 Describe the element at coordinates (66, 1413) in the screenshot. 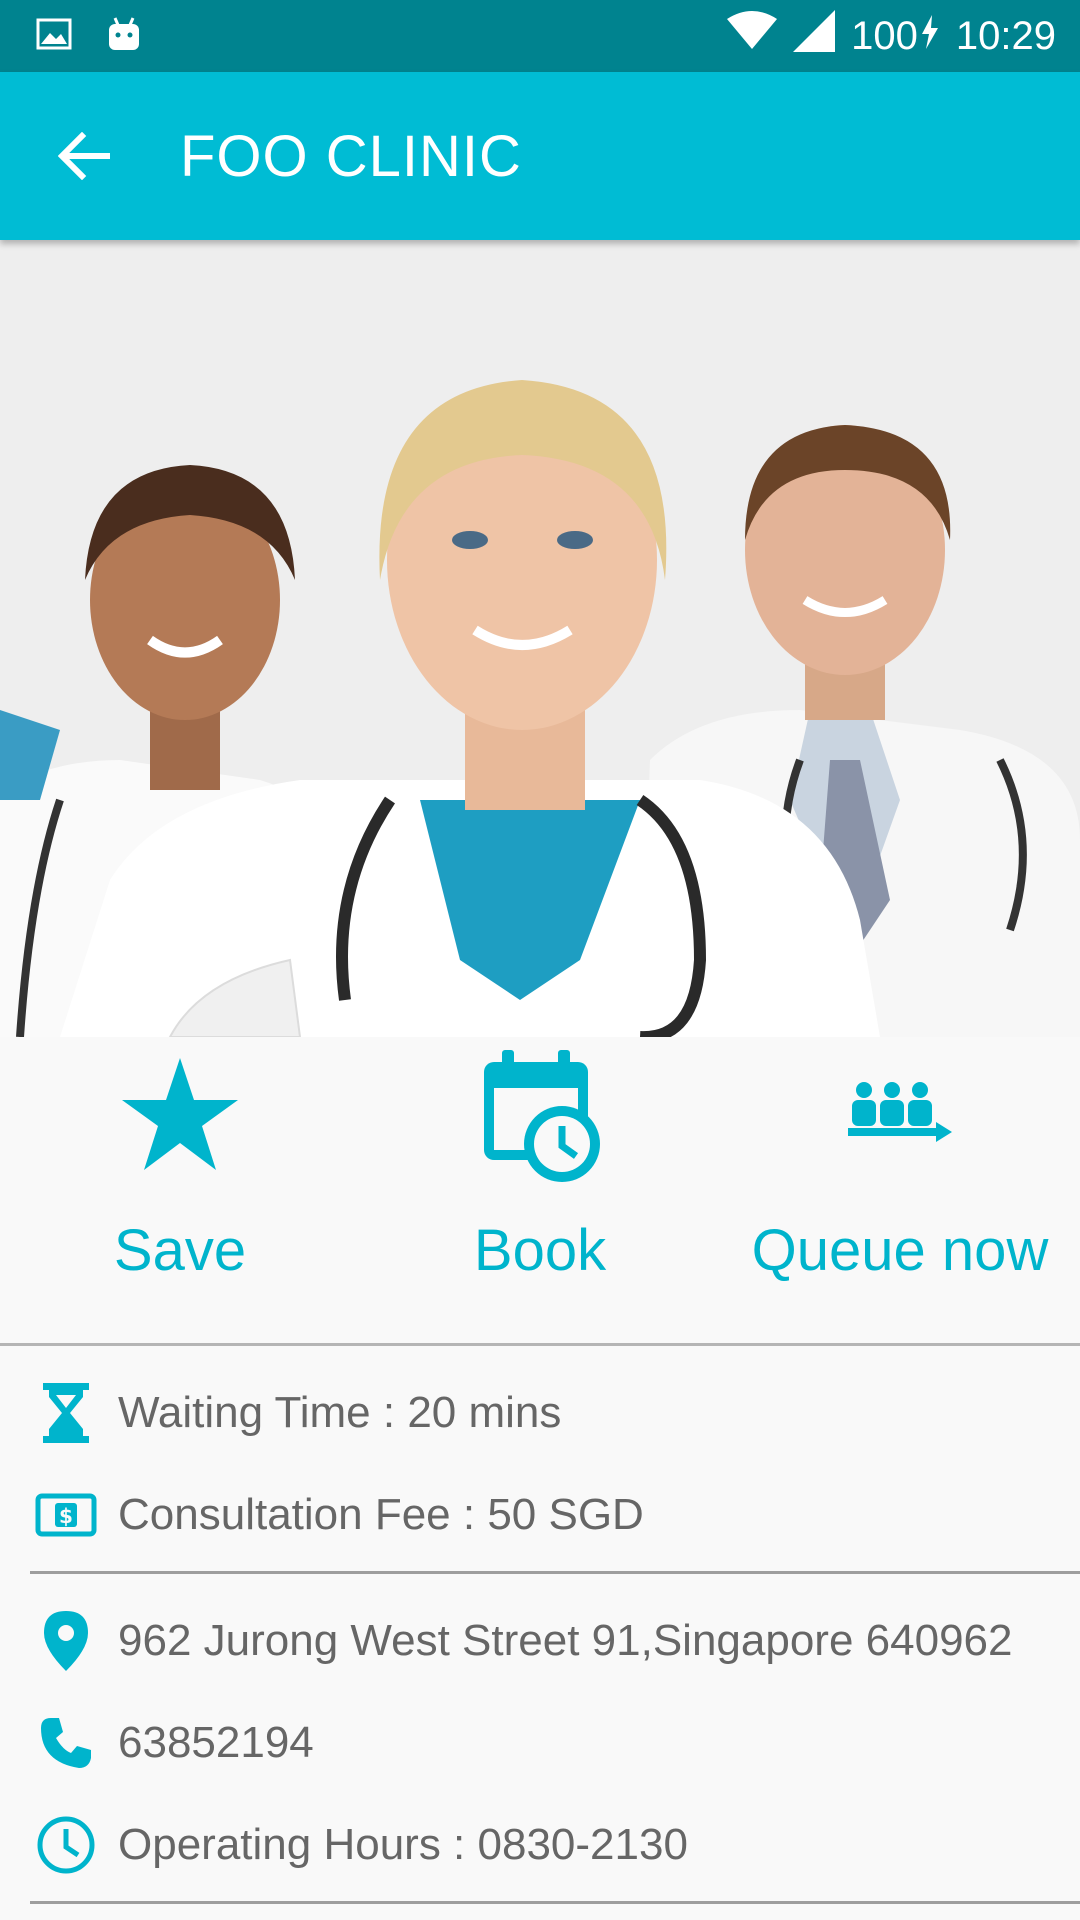

I see `hourglass-icon` at that location.